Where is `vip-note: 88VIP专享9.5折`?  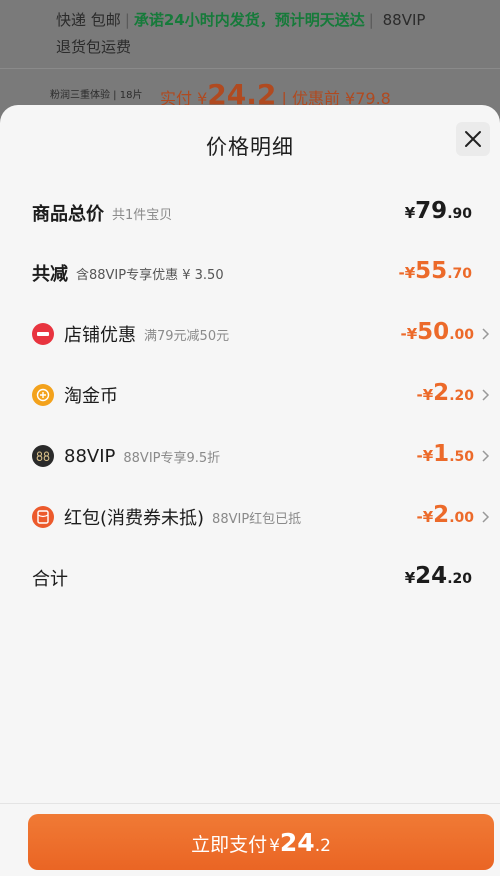
vip-note: 88VIP专享9.5折 is located at coordinates (172, 458).